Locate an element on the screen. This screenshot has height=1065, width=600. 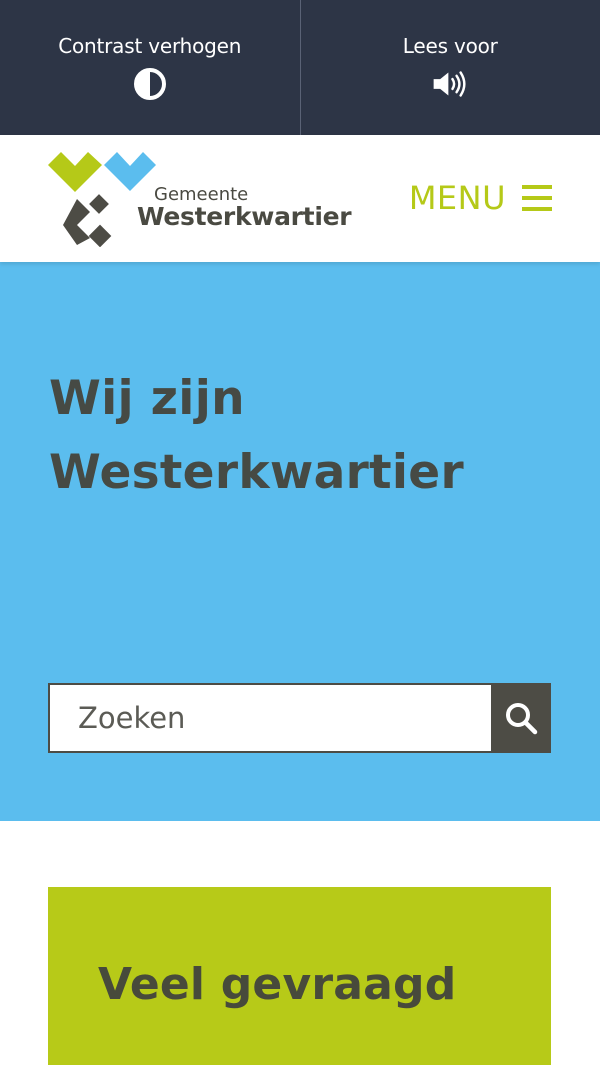
menu-label: MENU is located at coordinates (457, 198).